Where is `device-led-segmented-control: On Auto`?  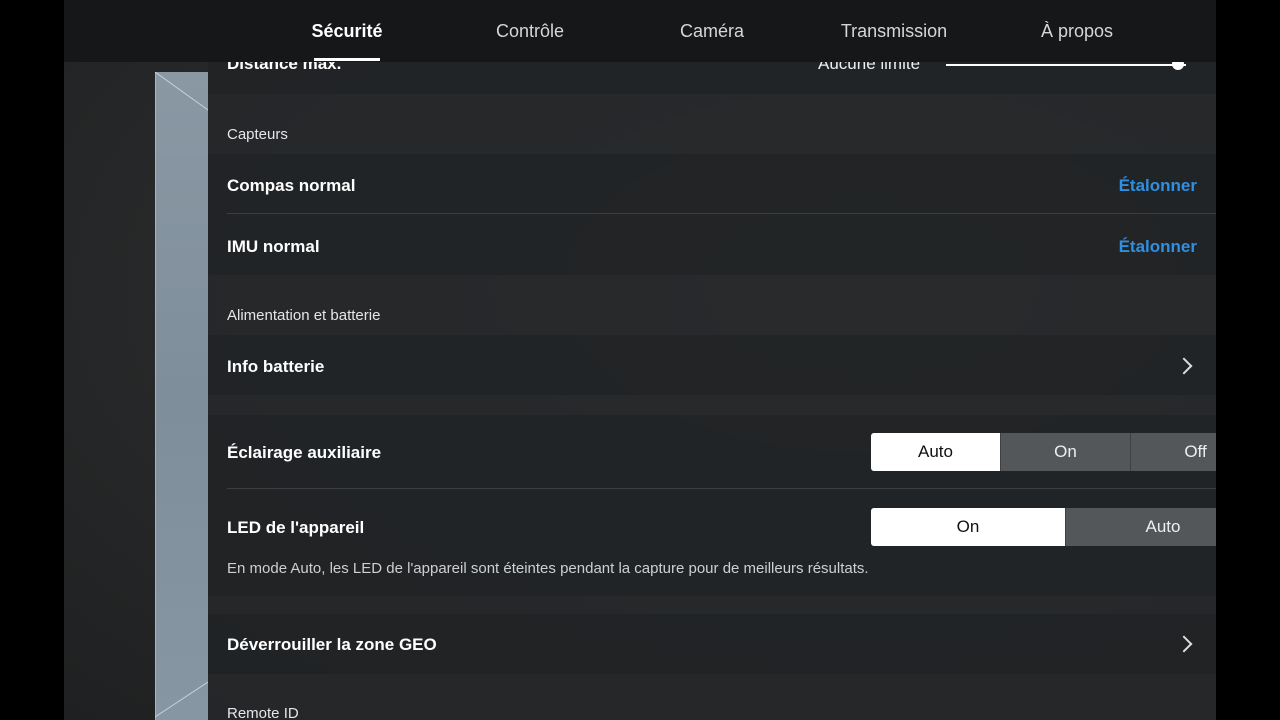
device-led-segmented-control: On Auto is located at coordinates (1043, 527).